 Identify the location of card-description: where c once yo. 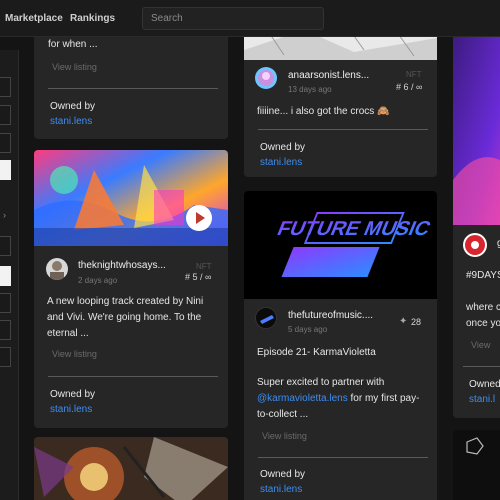
(483, 315).